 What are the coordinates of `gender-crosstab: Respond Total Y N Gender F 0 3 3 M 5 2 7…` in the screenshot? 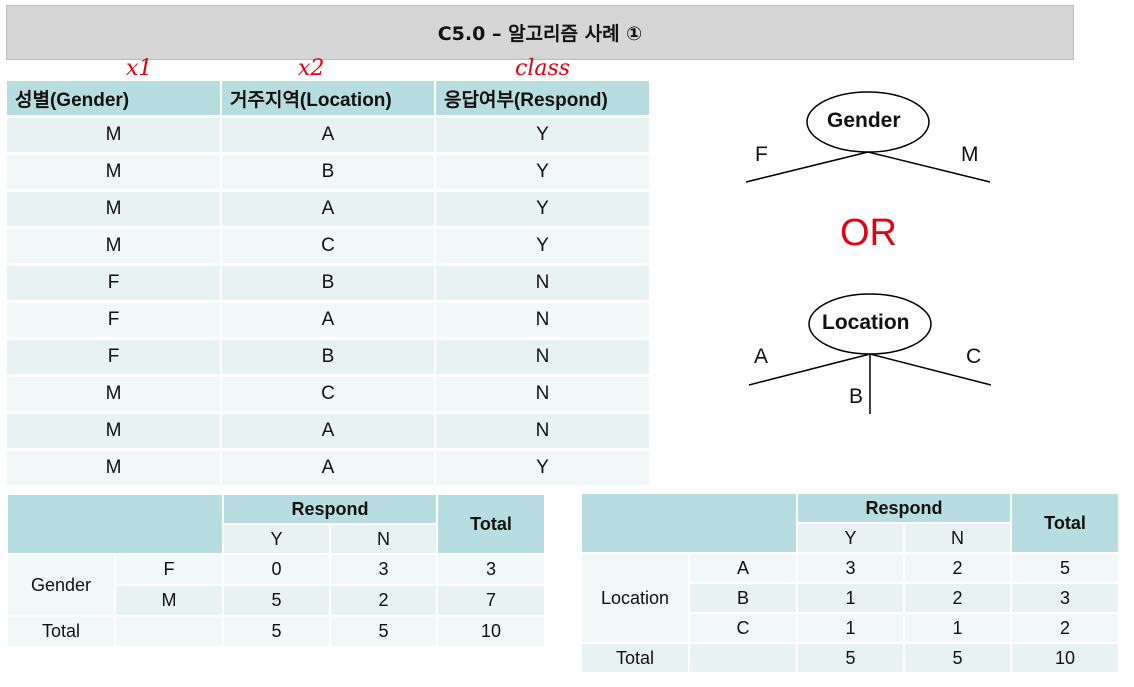 It's located at (276, 570).